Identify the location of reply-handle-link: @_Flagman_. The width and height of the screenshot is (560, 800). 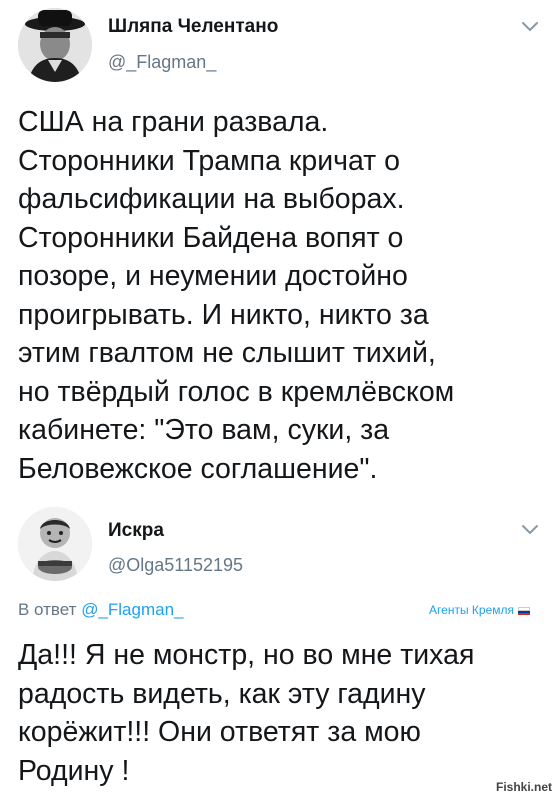
(132, 609).